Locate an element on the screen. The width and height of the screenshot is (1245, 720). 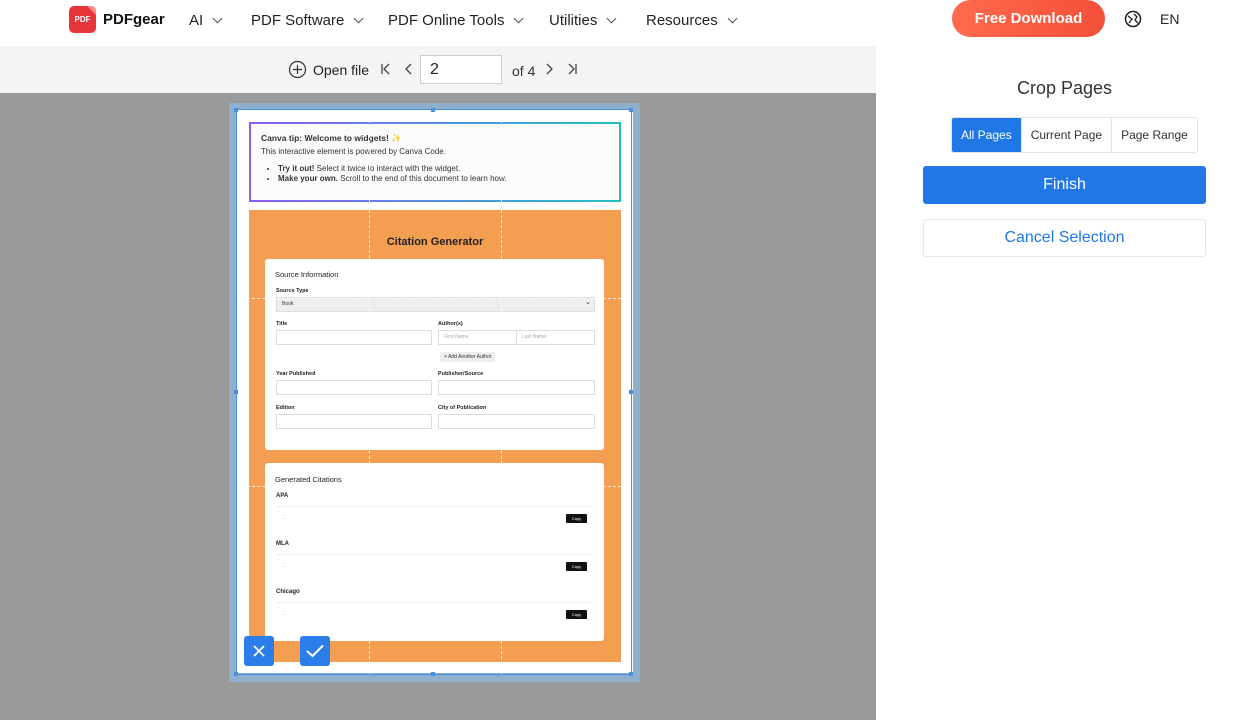
open-file-label: Open file is located at coordinates (341, 69).